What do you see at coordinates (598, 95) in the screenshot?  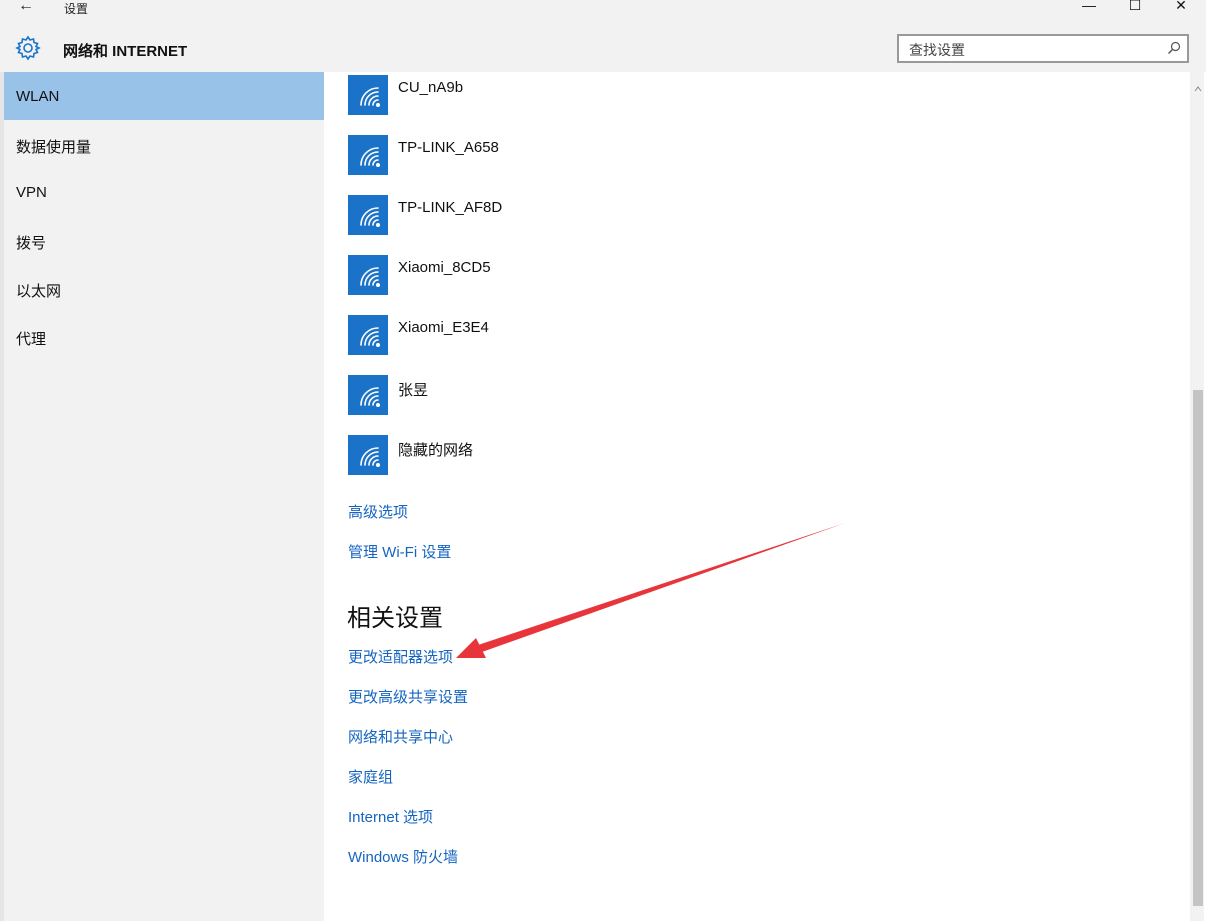 I see `network-item: CU_nA9b` at bounding box center [598, 95].